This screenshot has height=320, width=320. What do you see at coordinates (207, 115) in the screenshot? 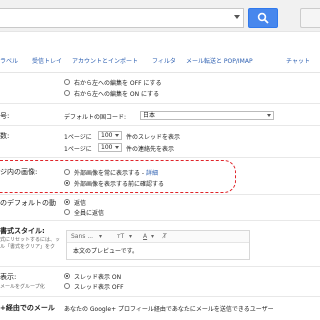
I see `country-code-select: 日本` at bounding box center [207, 115].